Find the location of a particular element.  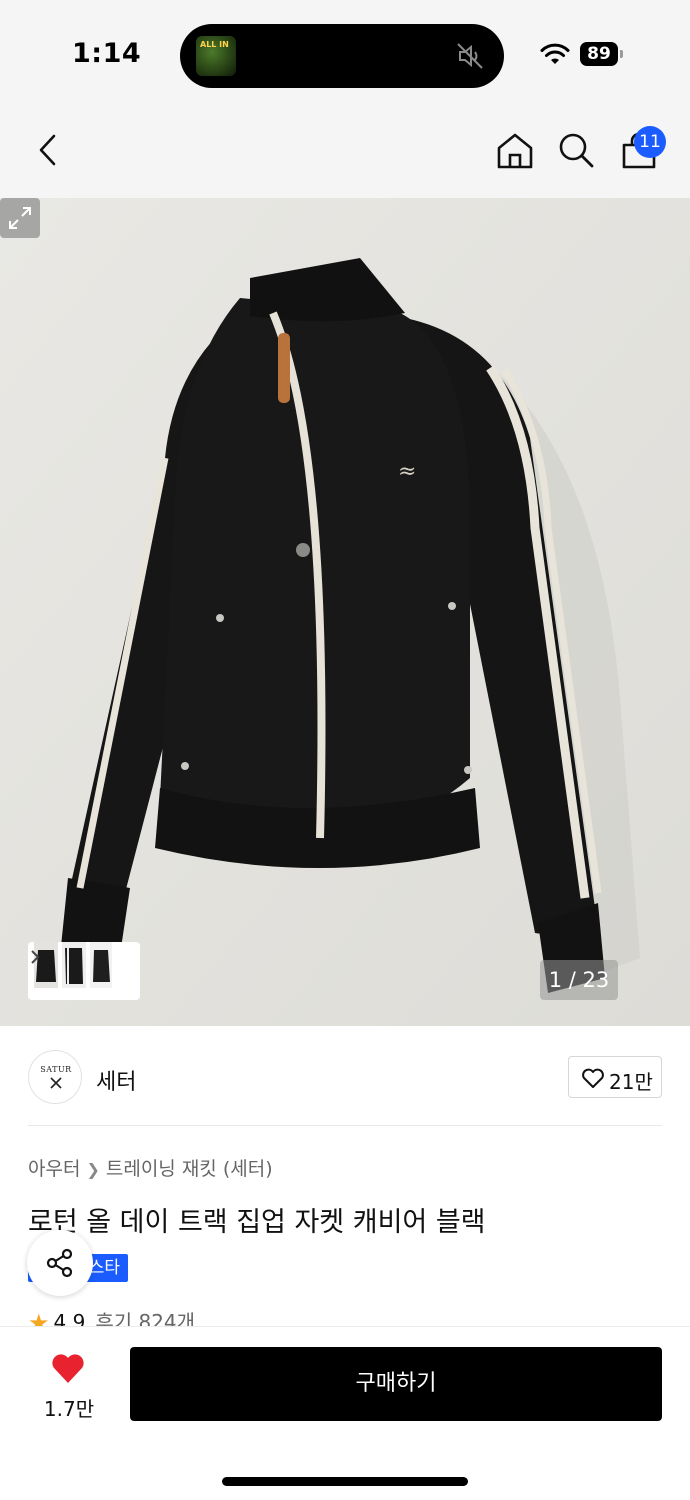

home-icon is located at coordinates (515, 151).